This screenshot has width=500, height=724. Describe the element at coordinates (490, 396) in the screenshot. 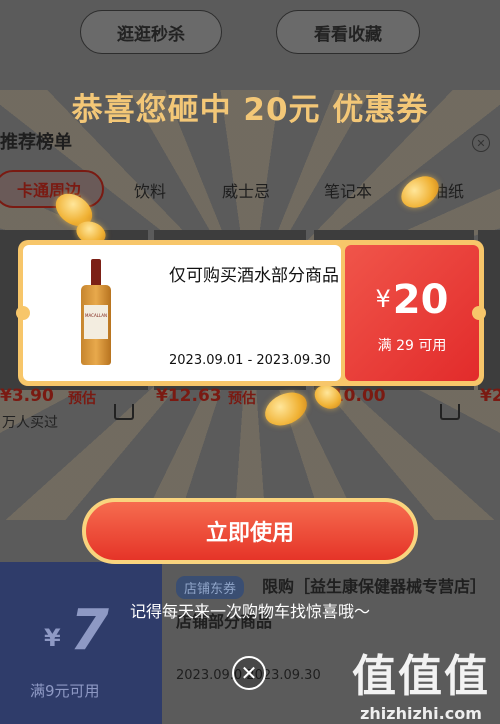

I see `product-price: ¥2` at that location.